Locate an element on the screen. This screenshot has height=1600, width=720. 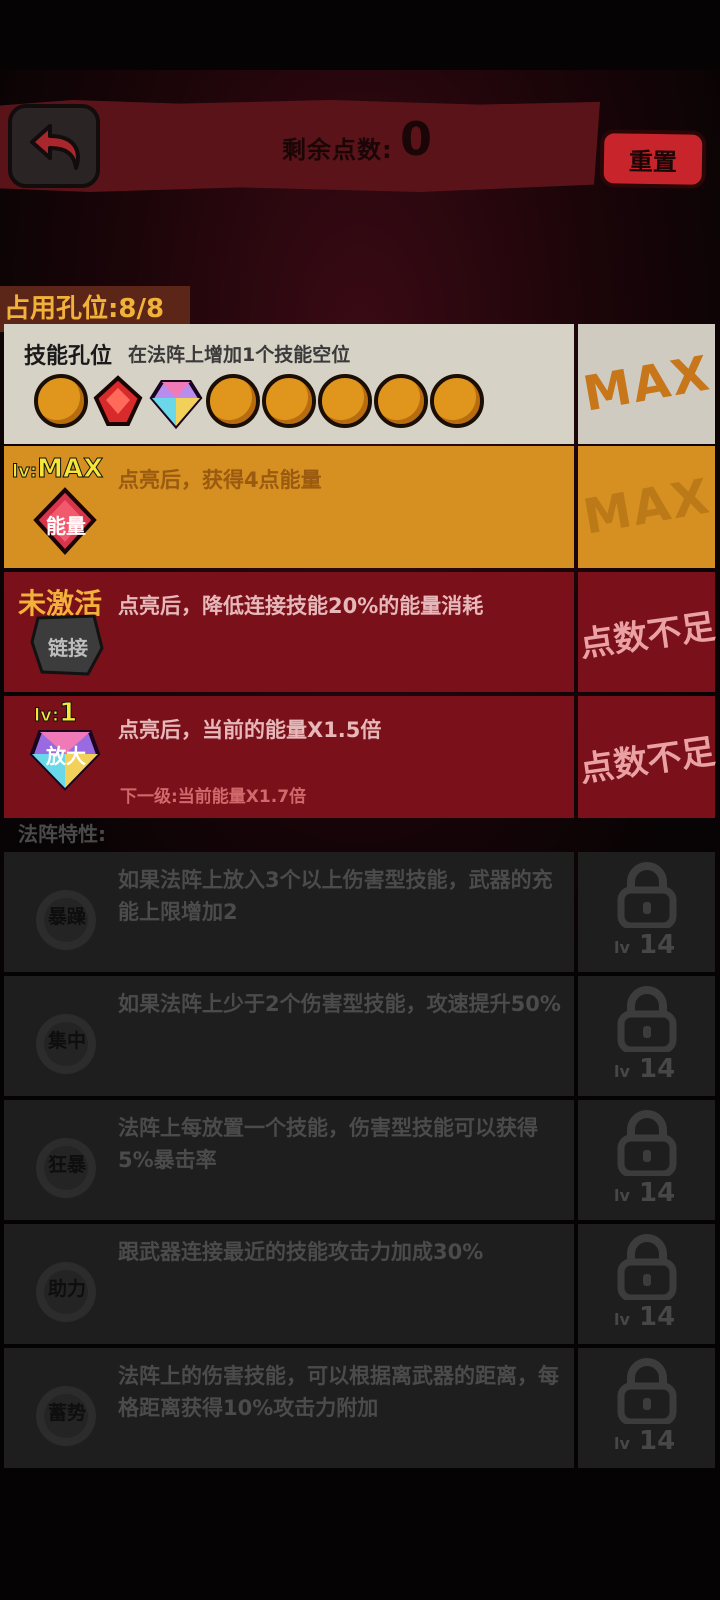
trait-row: 暴躁 如果法阵上放入3个以上伤害型技能，武器的充能上限增加2 lv 14 is located at coordinates (359, 912).